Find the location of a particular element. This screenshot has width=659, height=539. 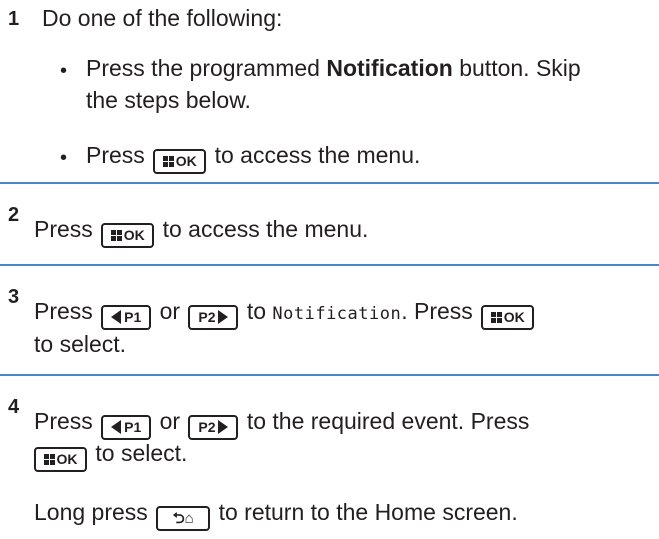

step-1-option-2: Press OK to access the menu. is located at coordinates (253, 157).